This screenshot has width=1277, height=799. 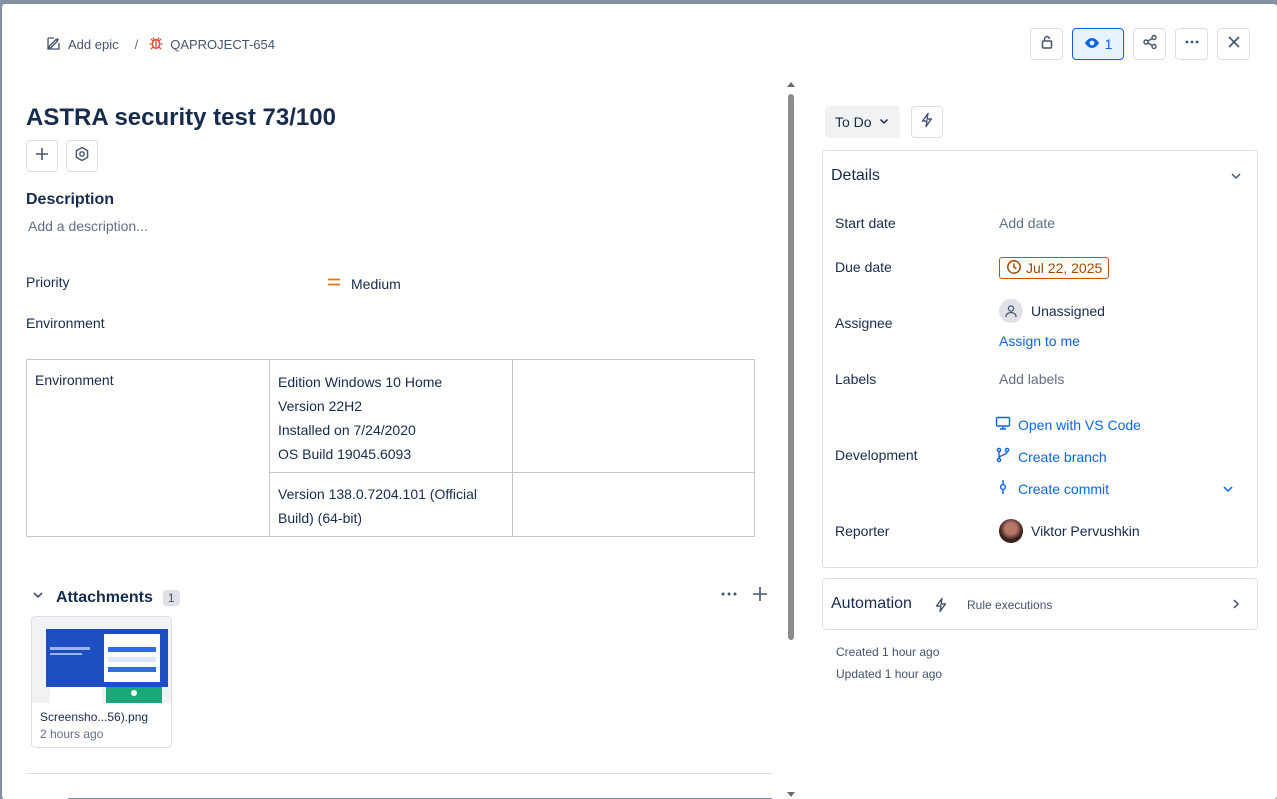 I want to click on add-button, so click(x=42, y=156).